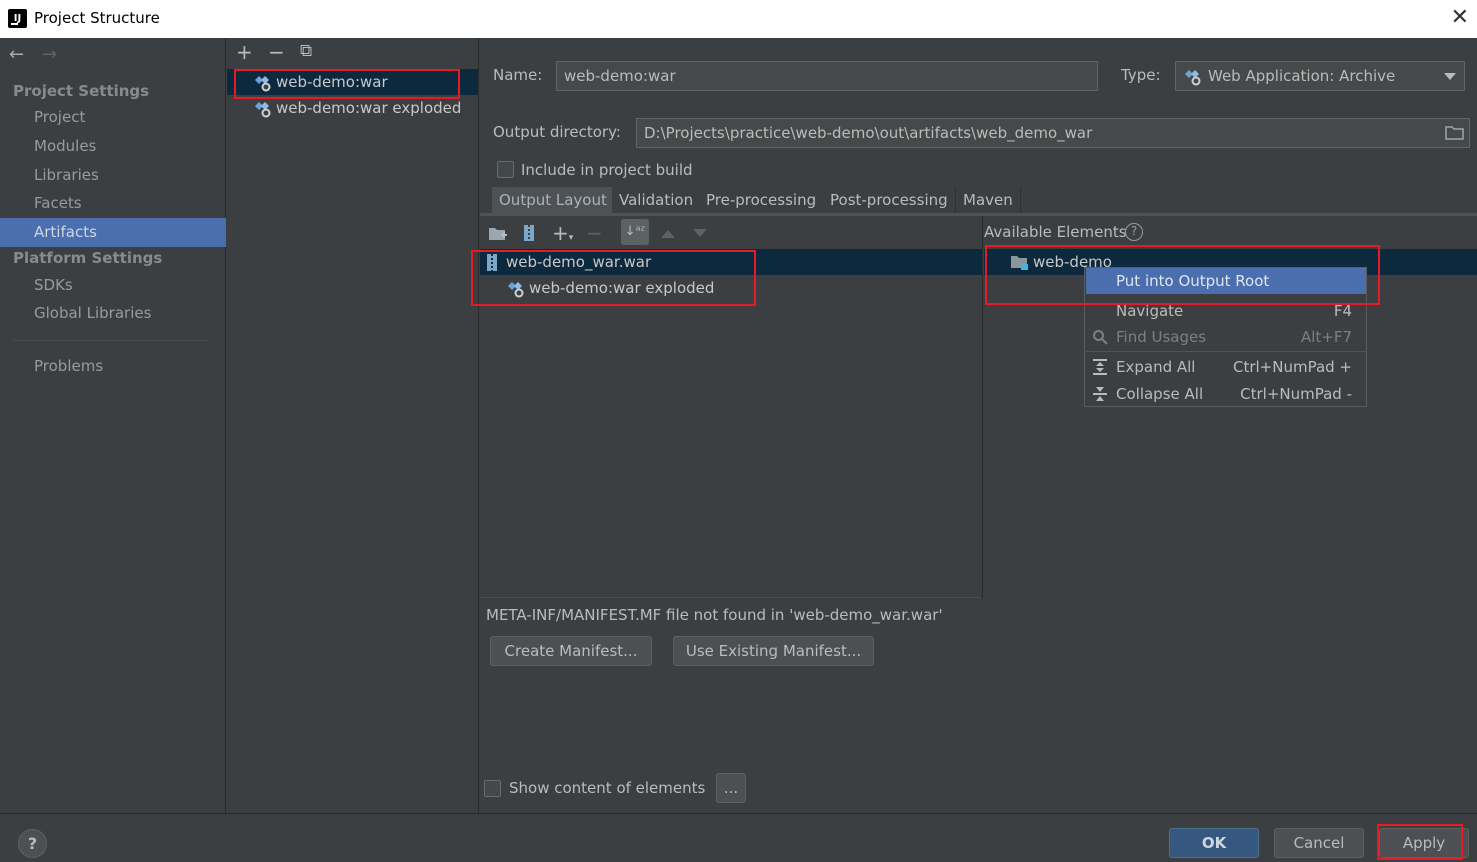  What do you see at coordinates (244, 52) in the screenshot?
I see `add-artifact-icon: +` at bounding box center [244, 52].